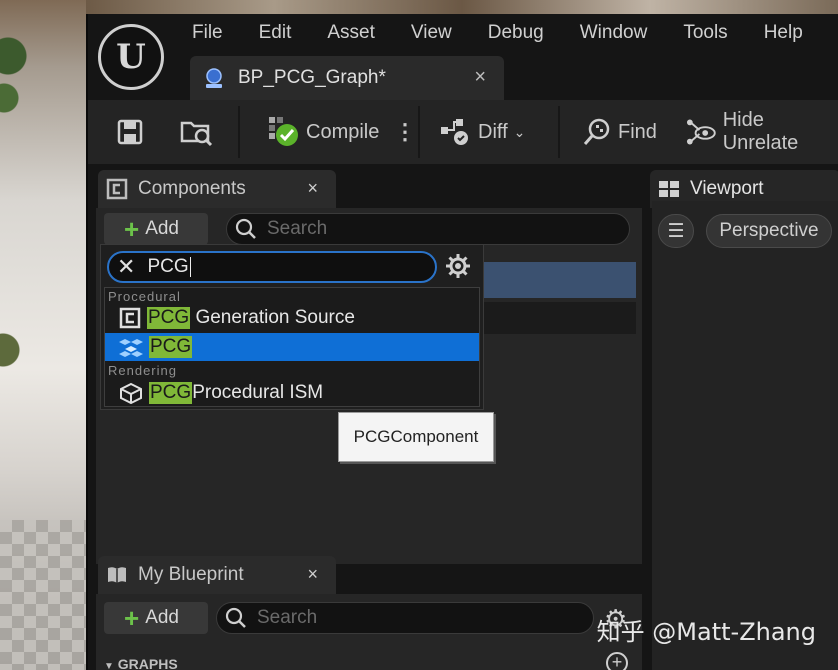 This screenshot has width=838, height=670. I want to click on scene-strip, so click(462, 7).